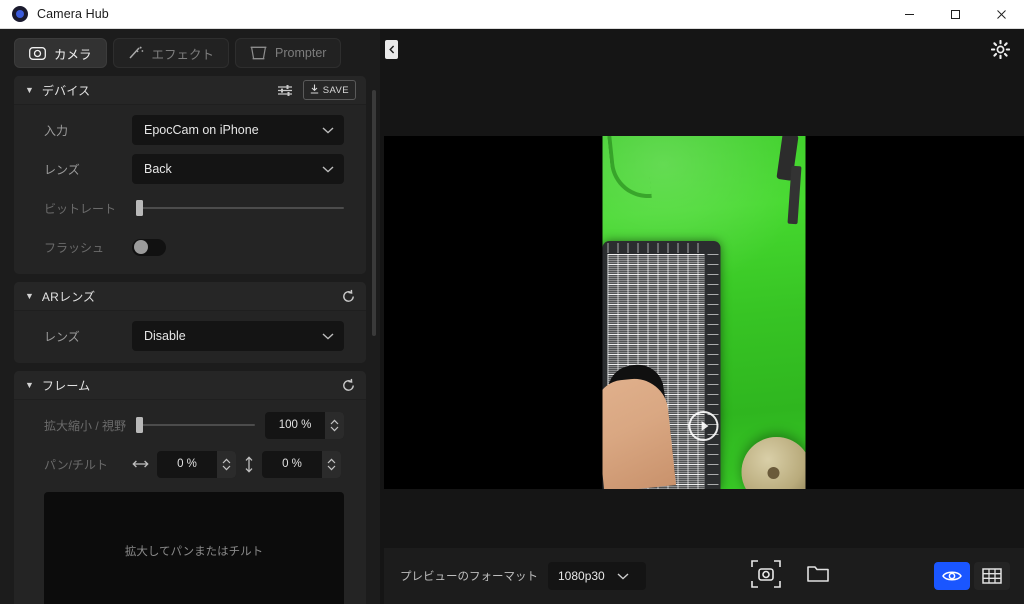 The width and height of the screenshot is (1024, 604). What do you see at coordinates (703, 426) in the screenshot?
I see `elgato-watermark-icon` at bounding box center [703, 426].